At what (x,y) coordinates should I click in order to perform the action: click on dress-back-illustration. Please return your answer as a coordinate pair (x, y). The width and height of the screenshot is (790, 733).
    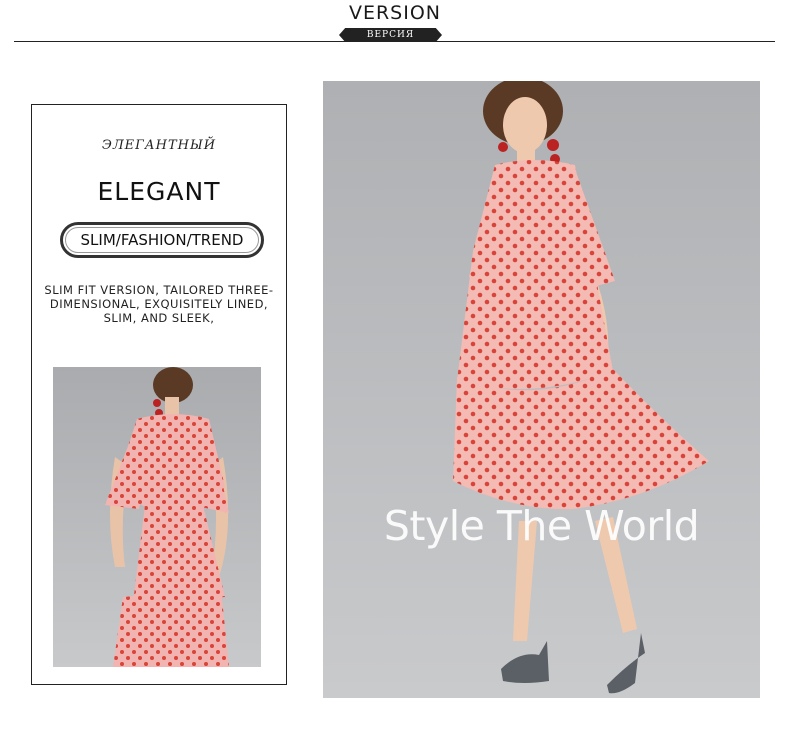
    Looking at the image, I should click on (157, 517).